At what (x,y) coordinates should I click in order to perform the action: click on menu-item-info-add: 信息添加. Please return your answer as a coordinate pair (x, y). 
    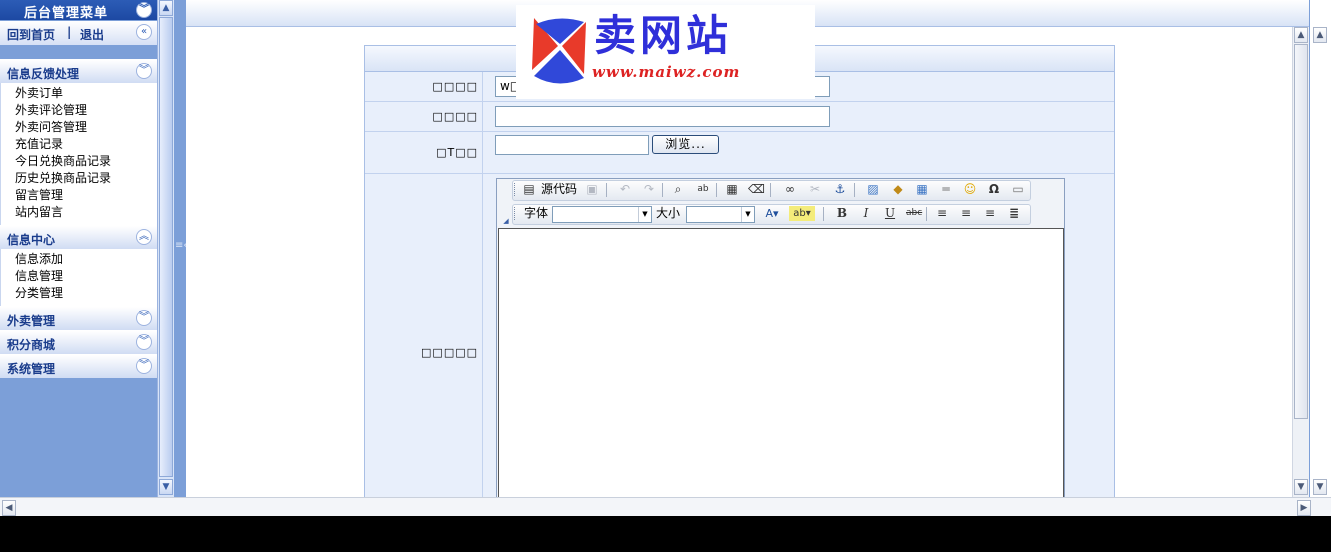
    Looking at the image, I should click on (86, 259).